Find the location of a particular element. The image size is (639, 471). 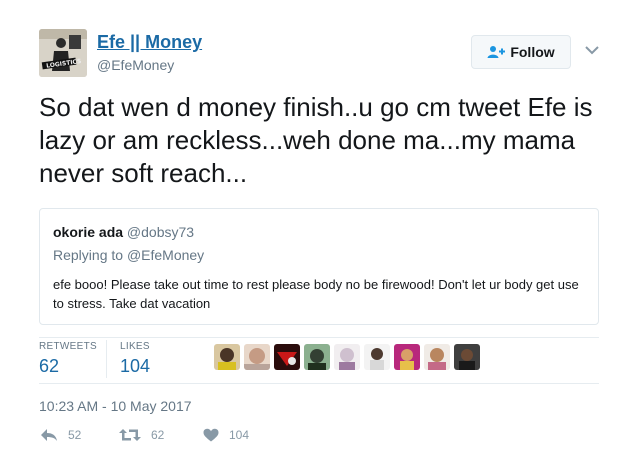

reply-count: 52 is located at coordinates (75, 435).